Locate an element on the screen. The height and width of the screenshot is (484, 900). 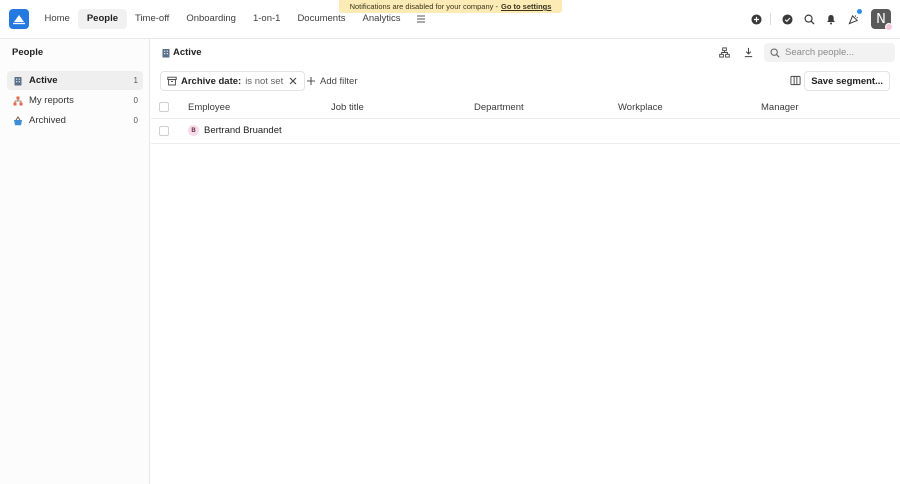
remove-filter-close-icon is located at coordinates (293, 81).